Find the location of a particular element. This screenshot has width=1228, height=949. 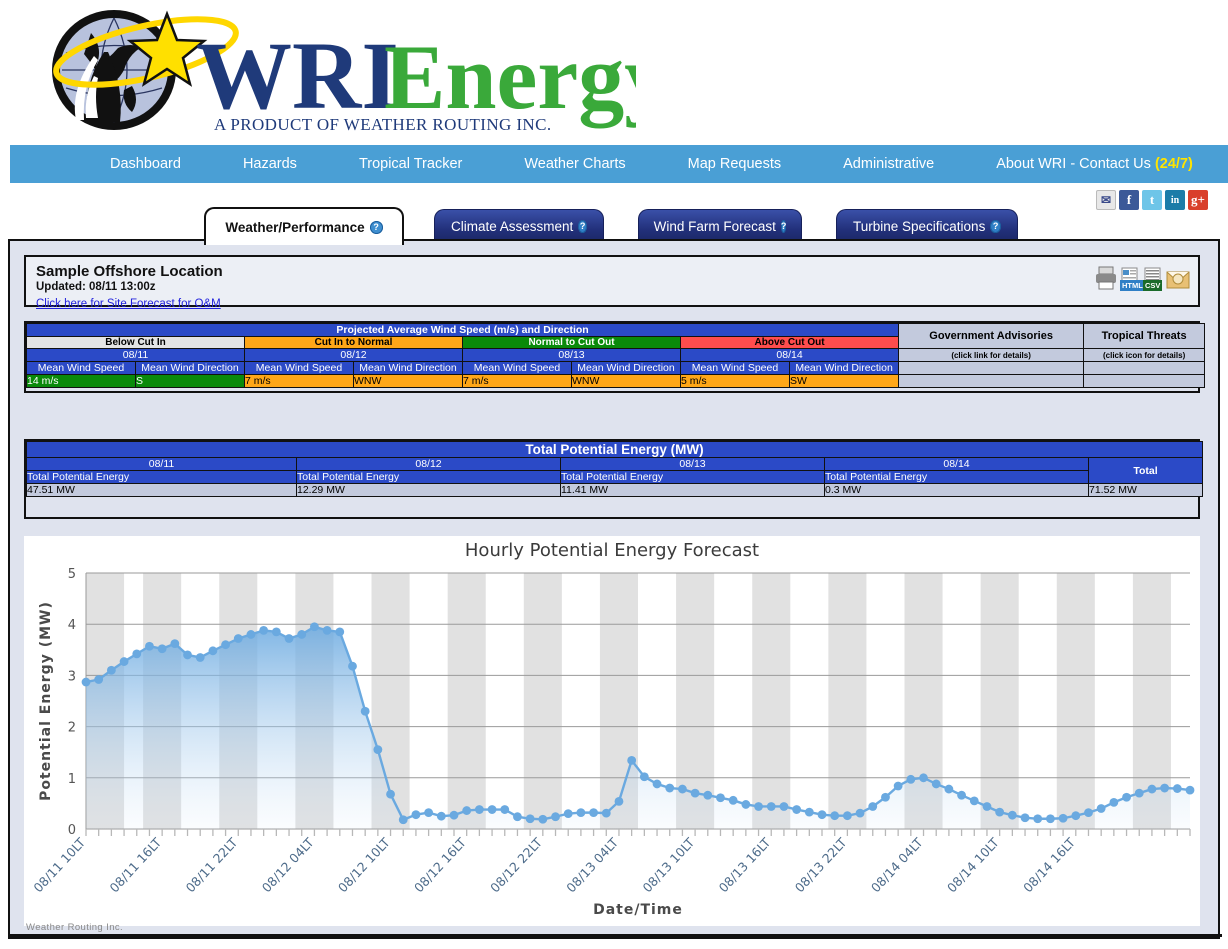

tab-wind-farm-forecast: Wind Farm Forecast? is located at coordinates (720, 226).